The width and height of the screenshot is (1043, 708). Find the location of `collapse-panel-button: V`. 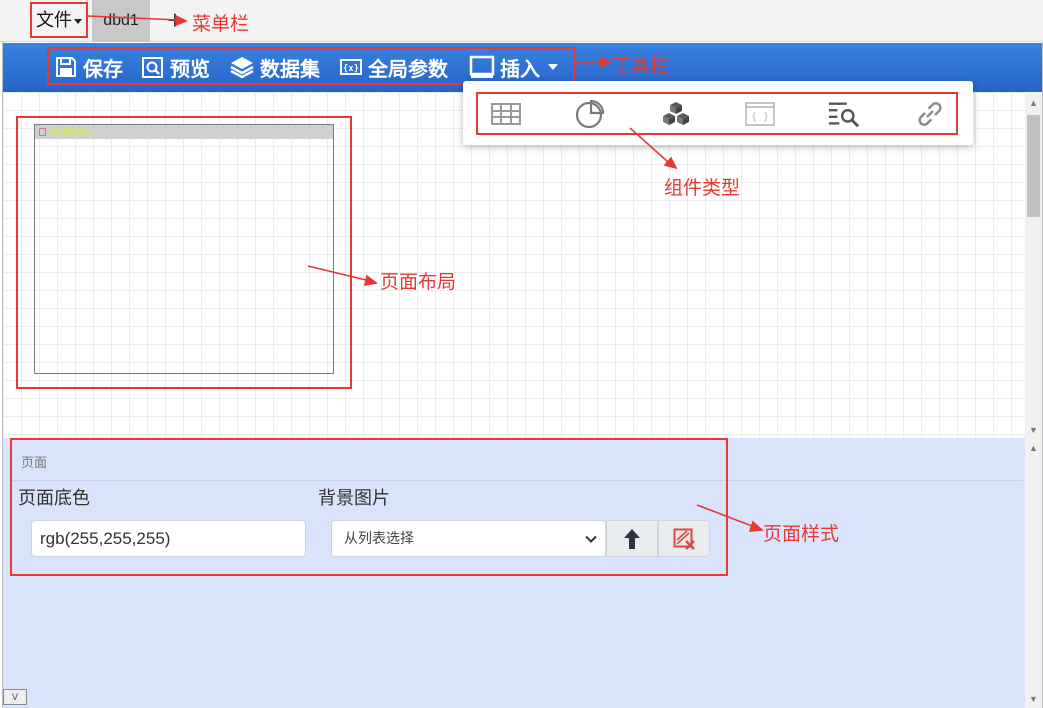

collapse-panel-button: V is located at coordinates (15, 697).